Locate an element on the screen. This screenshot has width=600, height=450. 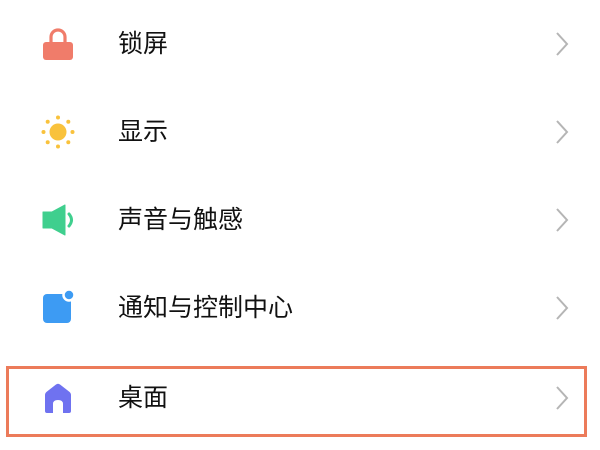
notification-icon is located at coordinates (58, 308).